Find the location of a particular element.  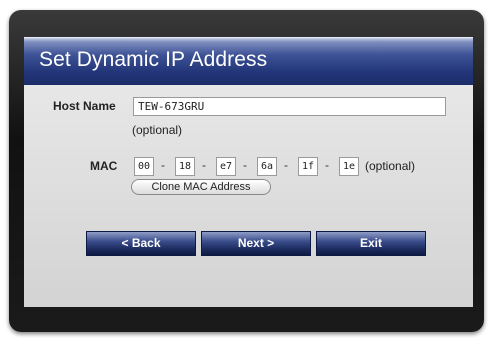

mac-field-5: 1f is located at coordinates (308, 166).